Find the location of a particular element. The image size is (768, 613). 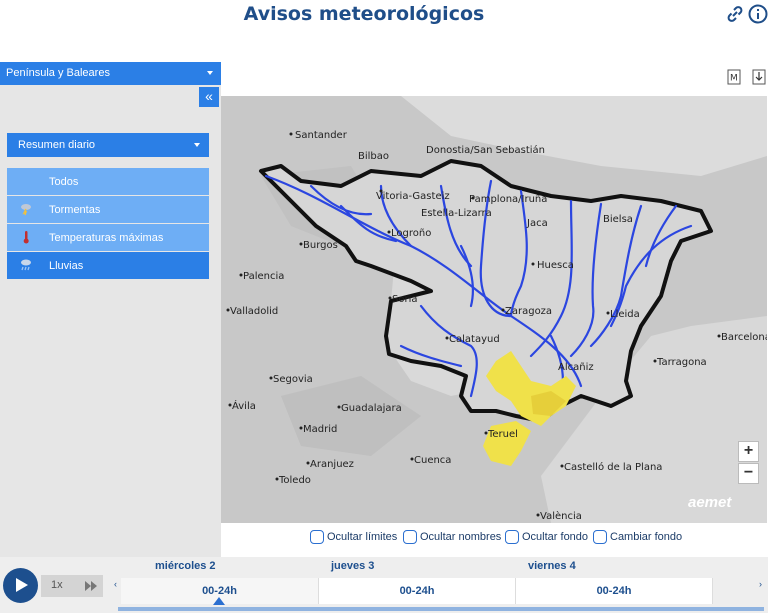

filter-item-temperaturas: Temperaturas máximas is located at coordinates (108, 237).